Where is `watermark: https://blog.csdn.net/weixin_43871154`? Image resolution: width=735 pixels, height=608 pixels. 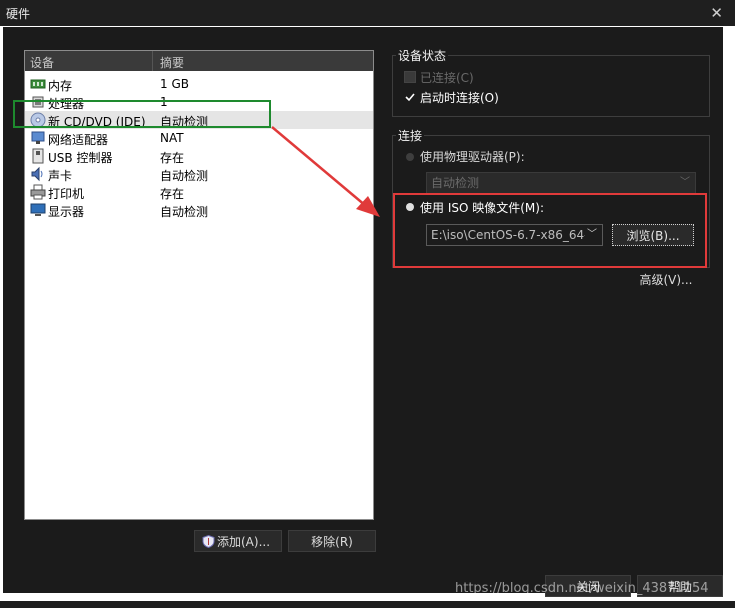 watermark: https://blog.csdn.net/weixin_43871154 is located at coordinates (582, 588).